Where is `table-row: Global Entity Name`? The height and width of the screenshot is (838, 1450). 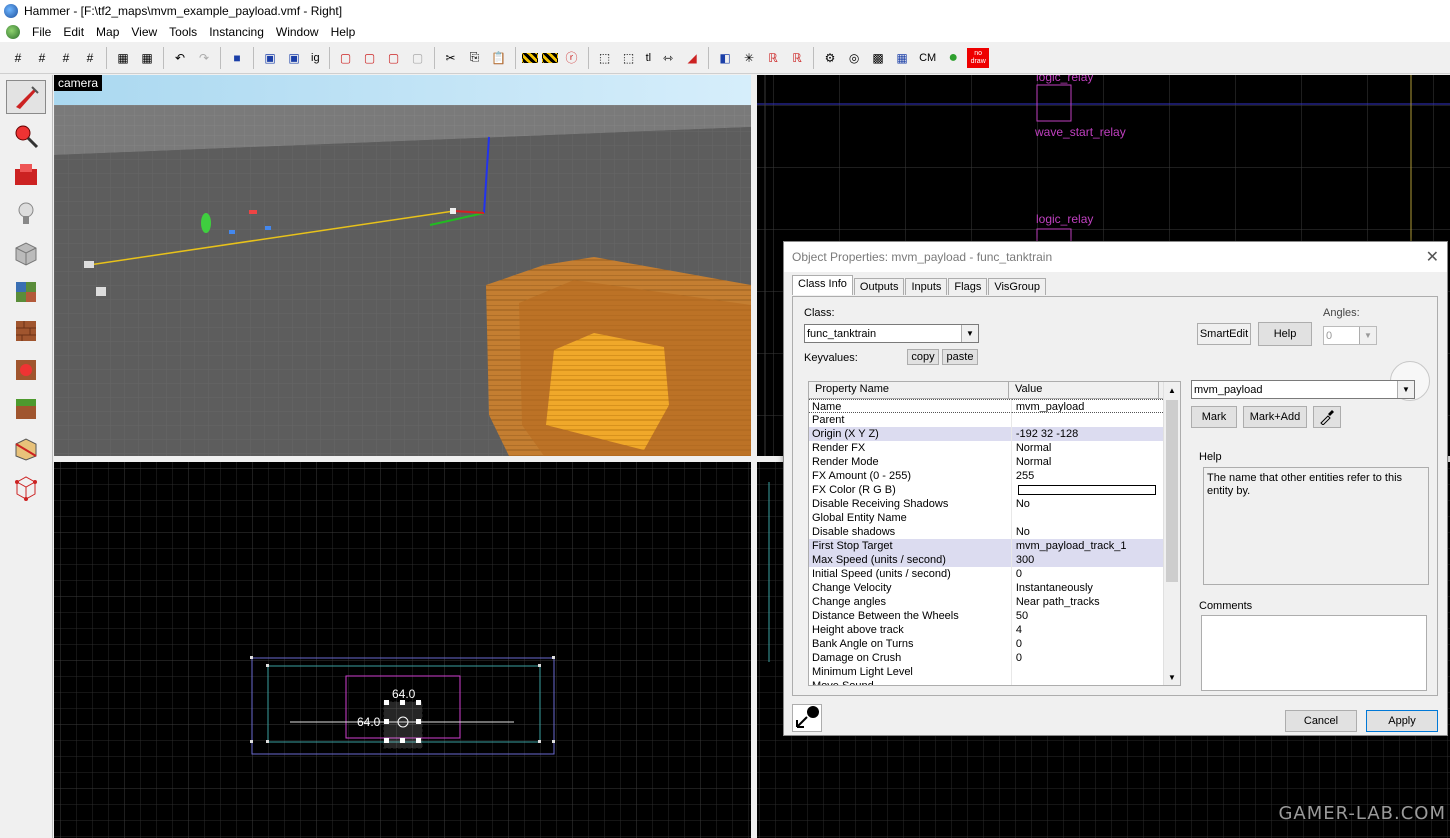
table-row: Global Entity Name is located at coordinates (987, 518).